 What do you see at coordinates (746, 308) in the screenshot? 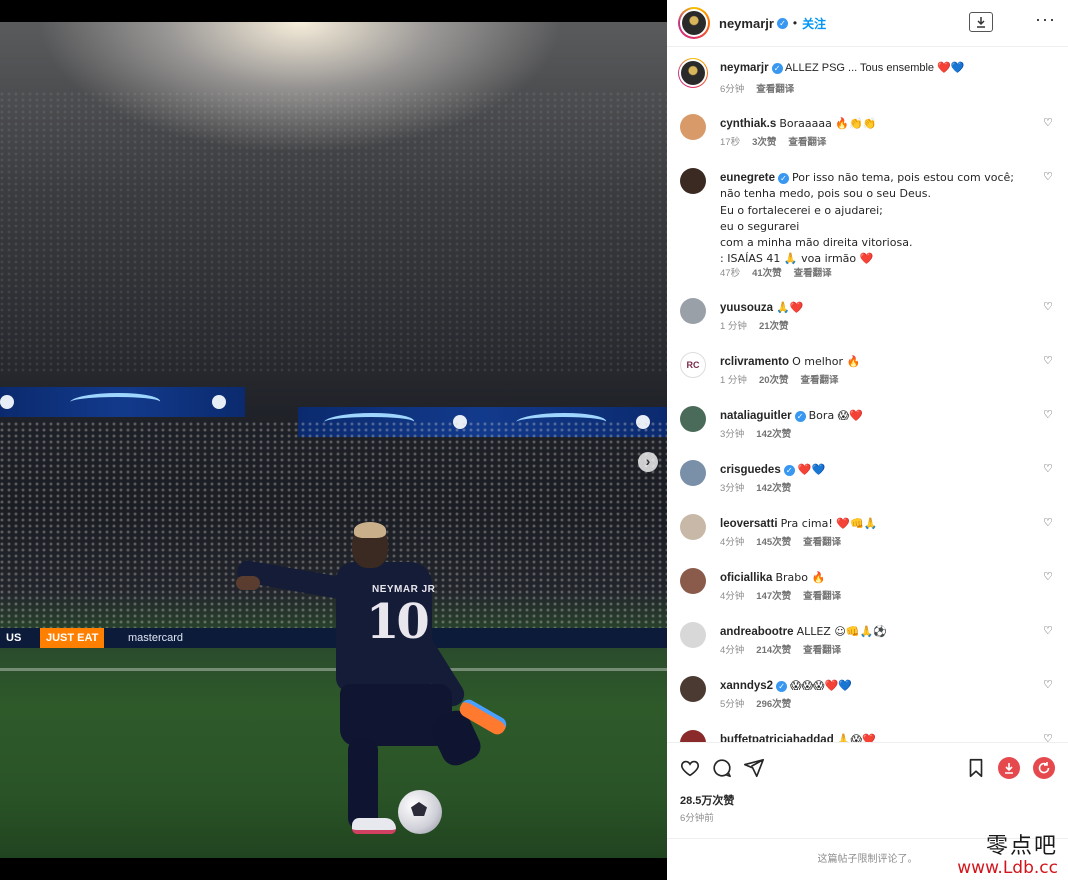
I see `comment-username: yuusouza` at bounding box center [746, 308].